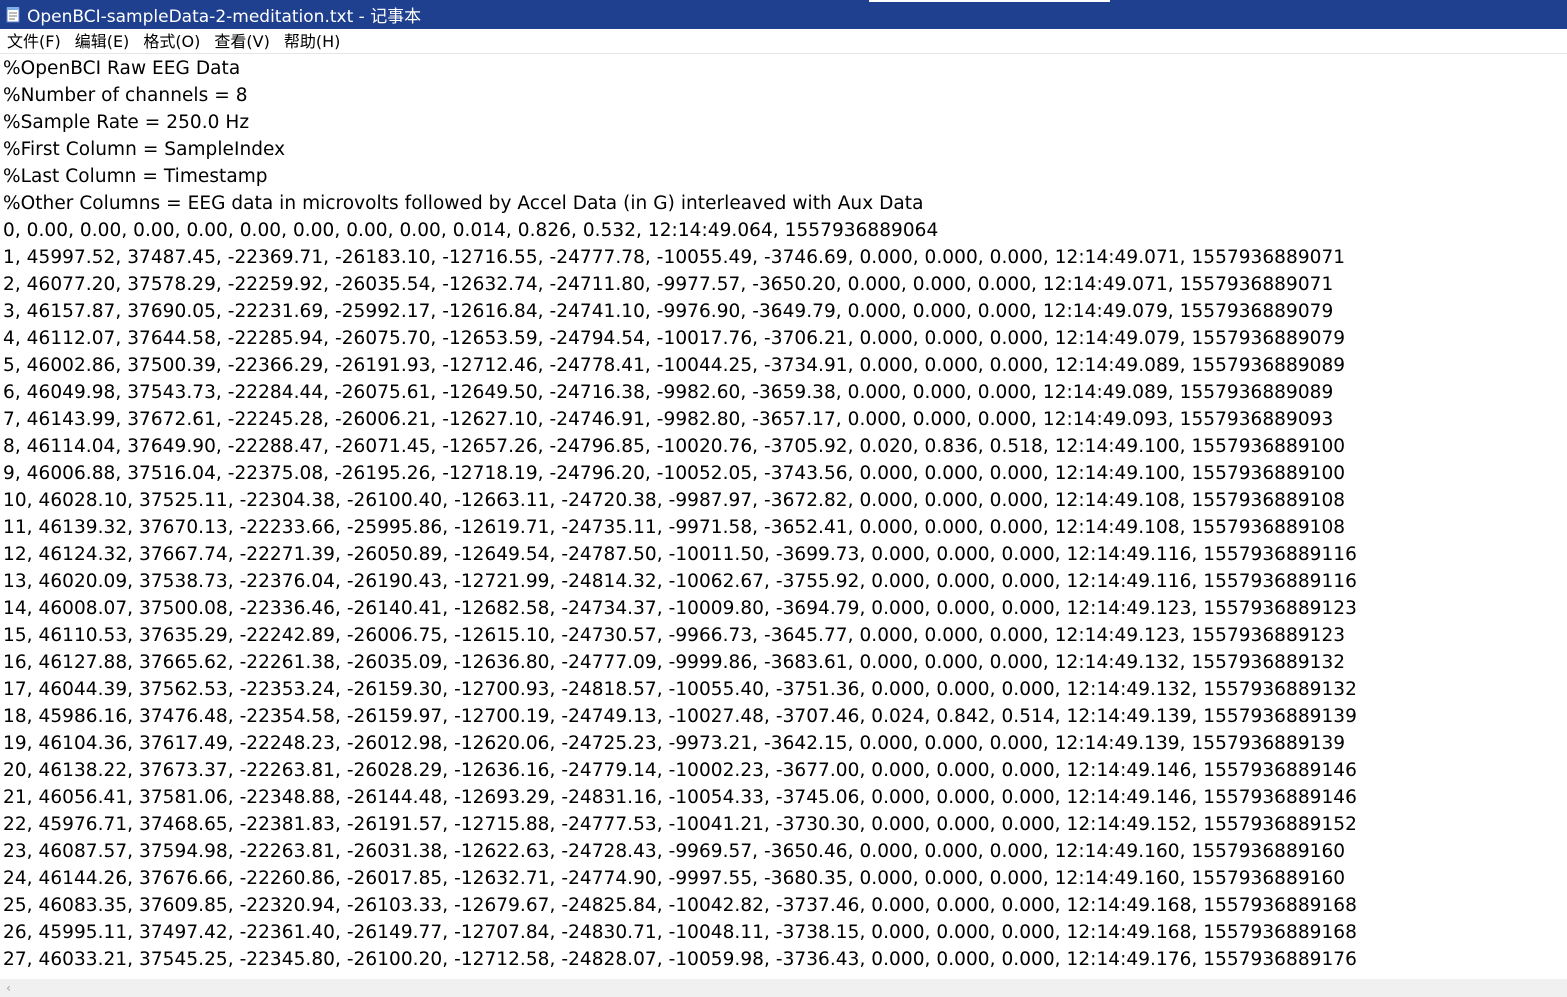 The height and width of the screenshot is (997, 1567). What do you see at coordinates (135, 176) in the screenshot?
I see `text-line: %Last Column = Timestamp` at bounding box center [135, 176].